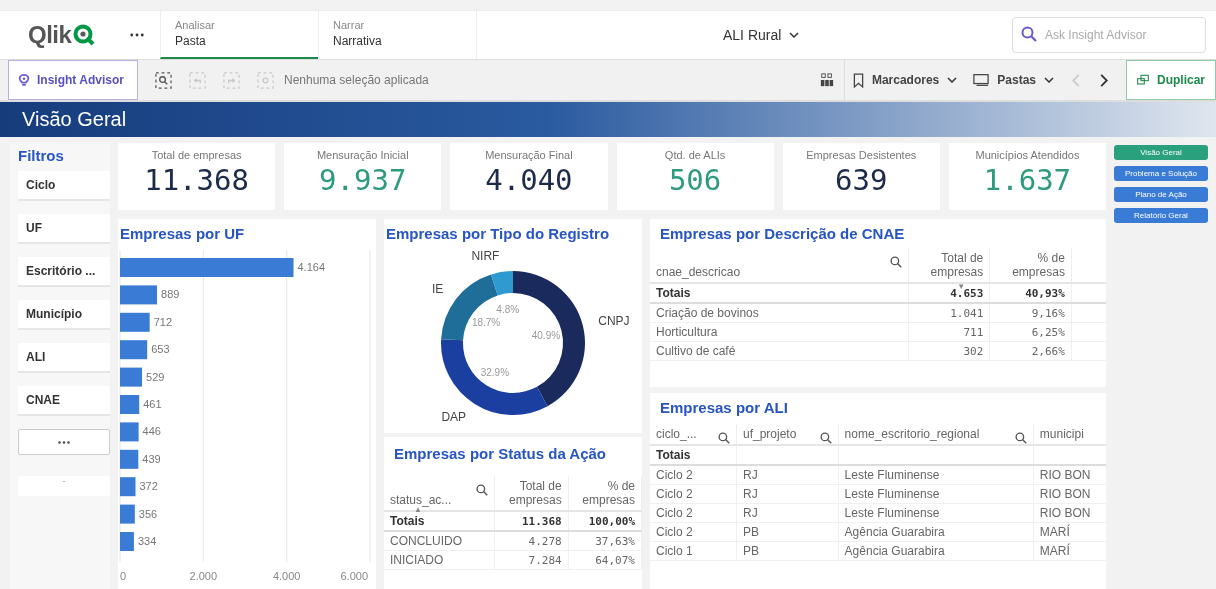 The height and width of the screenshot is (589, 1216). I want to click on sheet-nav-button: Relatório Geral, so click(1161, 215).